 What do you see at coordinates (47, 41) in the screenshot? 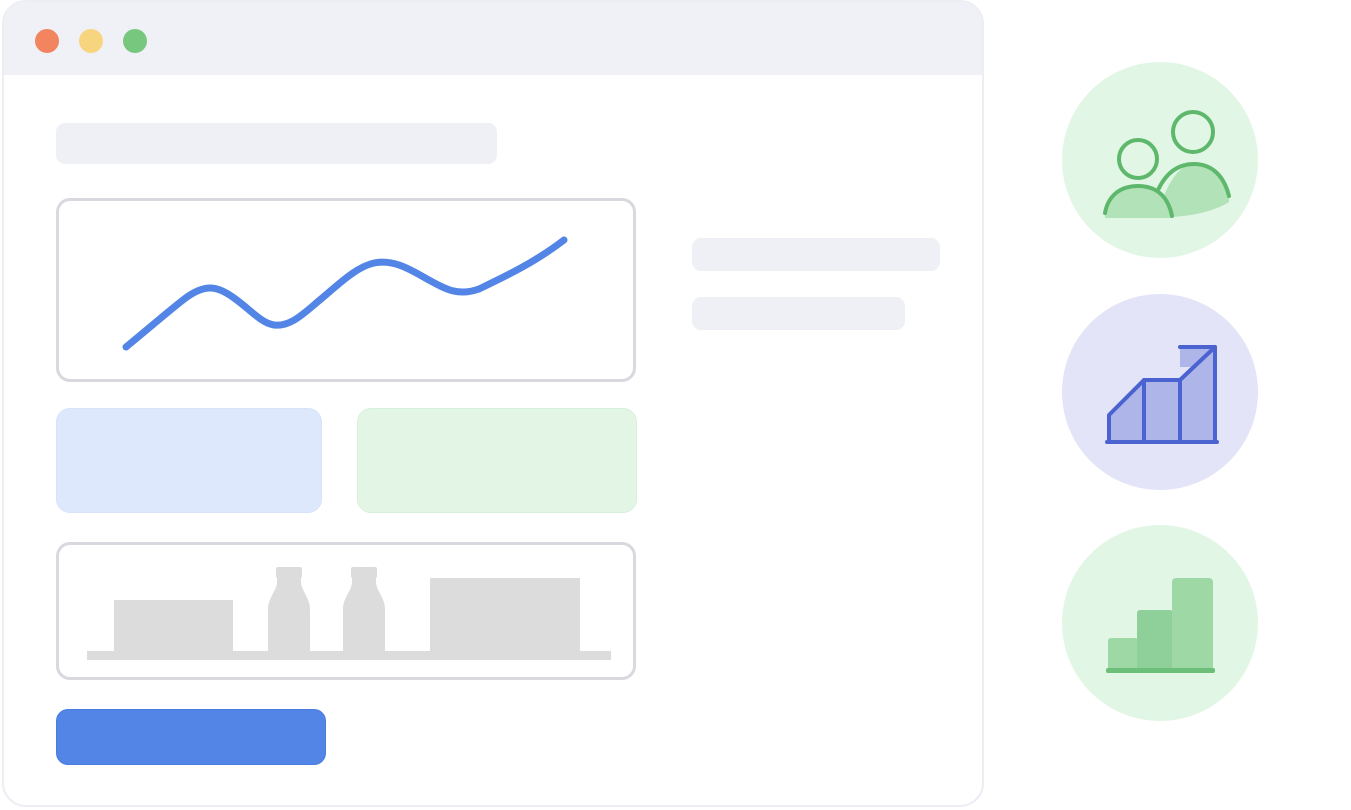
I see `close-window-button` at bounding box center [47, 41].